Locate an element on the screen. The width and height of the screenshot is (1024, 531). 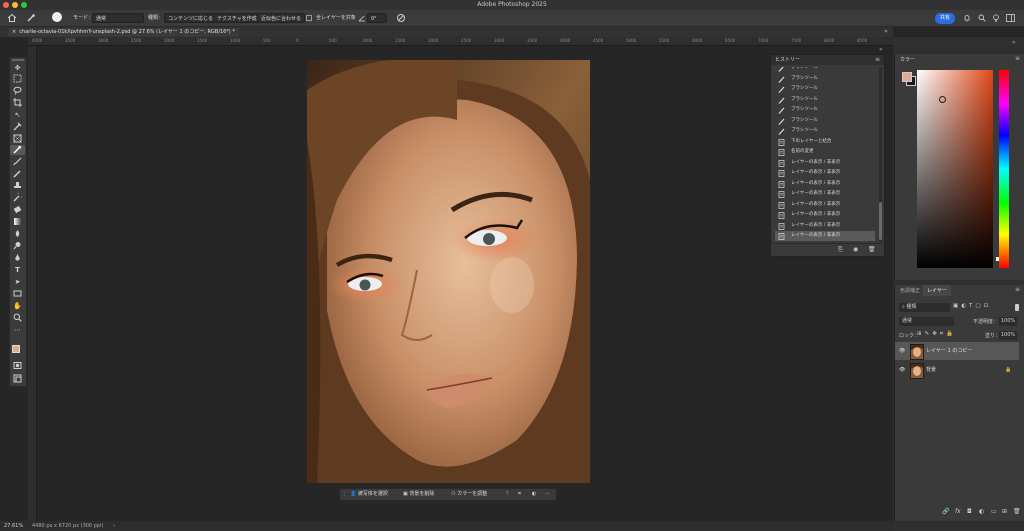
content-aware-button: コンテンツに応じる is located at coordinates (191, 18).